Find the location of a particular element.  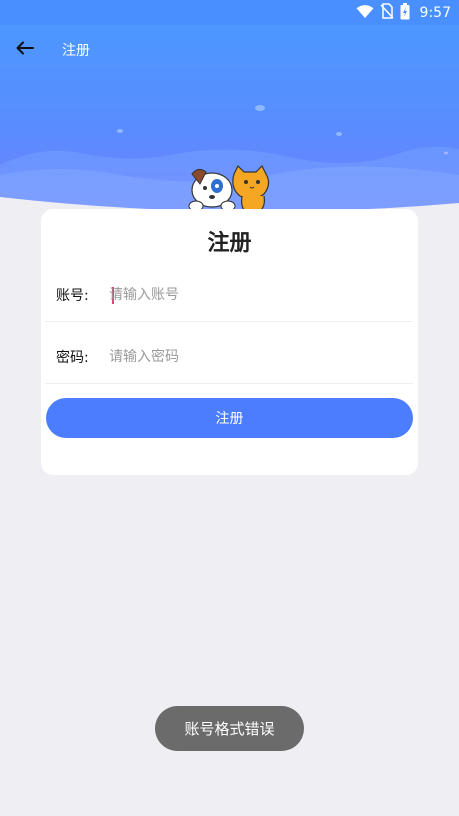

toast-message: 账号格式错误 is located at coordinates (229, 728).